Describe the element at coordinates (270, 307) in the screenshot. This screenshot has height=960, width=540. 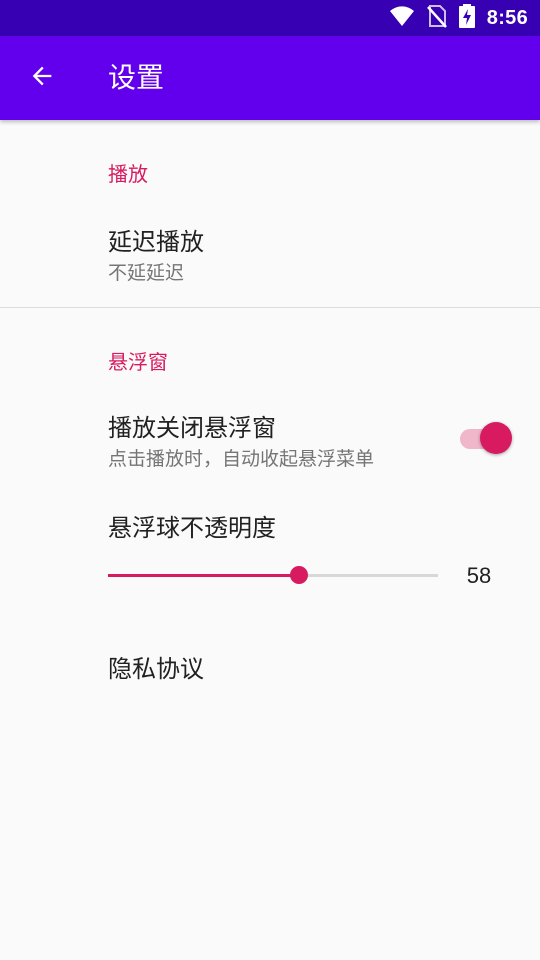
I see `section-divider` at that location.